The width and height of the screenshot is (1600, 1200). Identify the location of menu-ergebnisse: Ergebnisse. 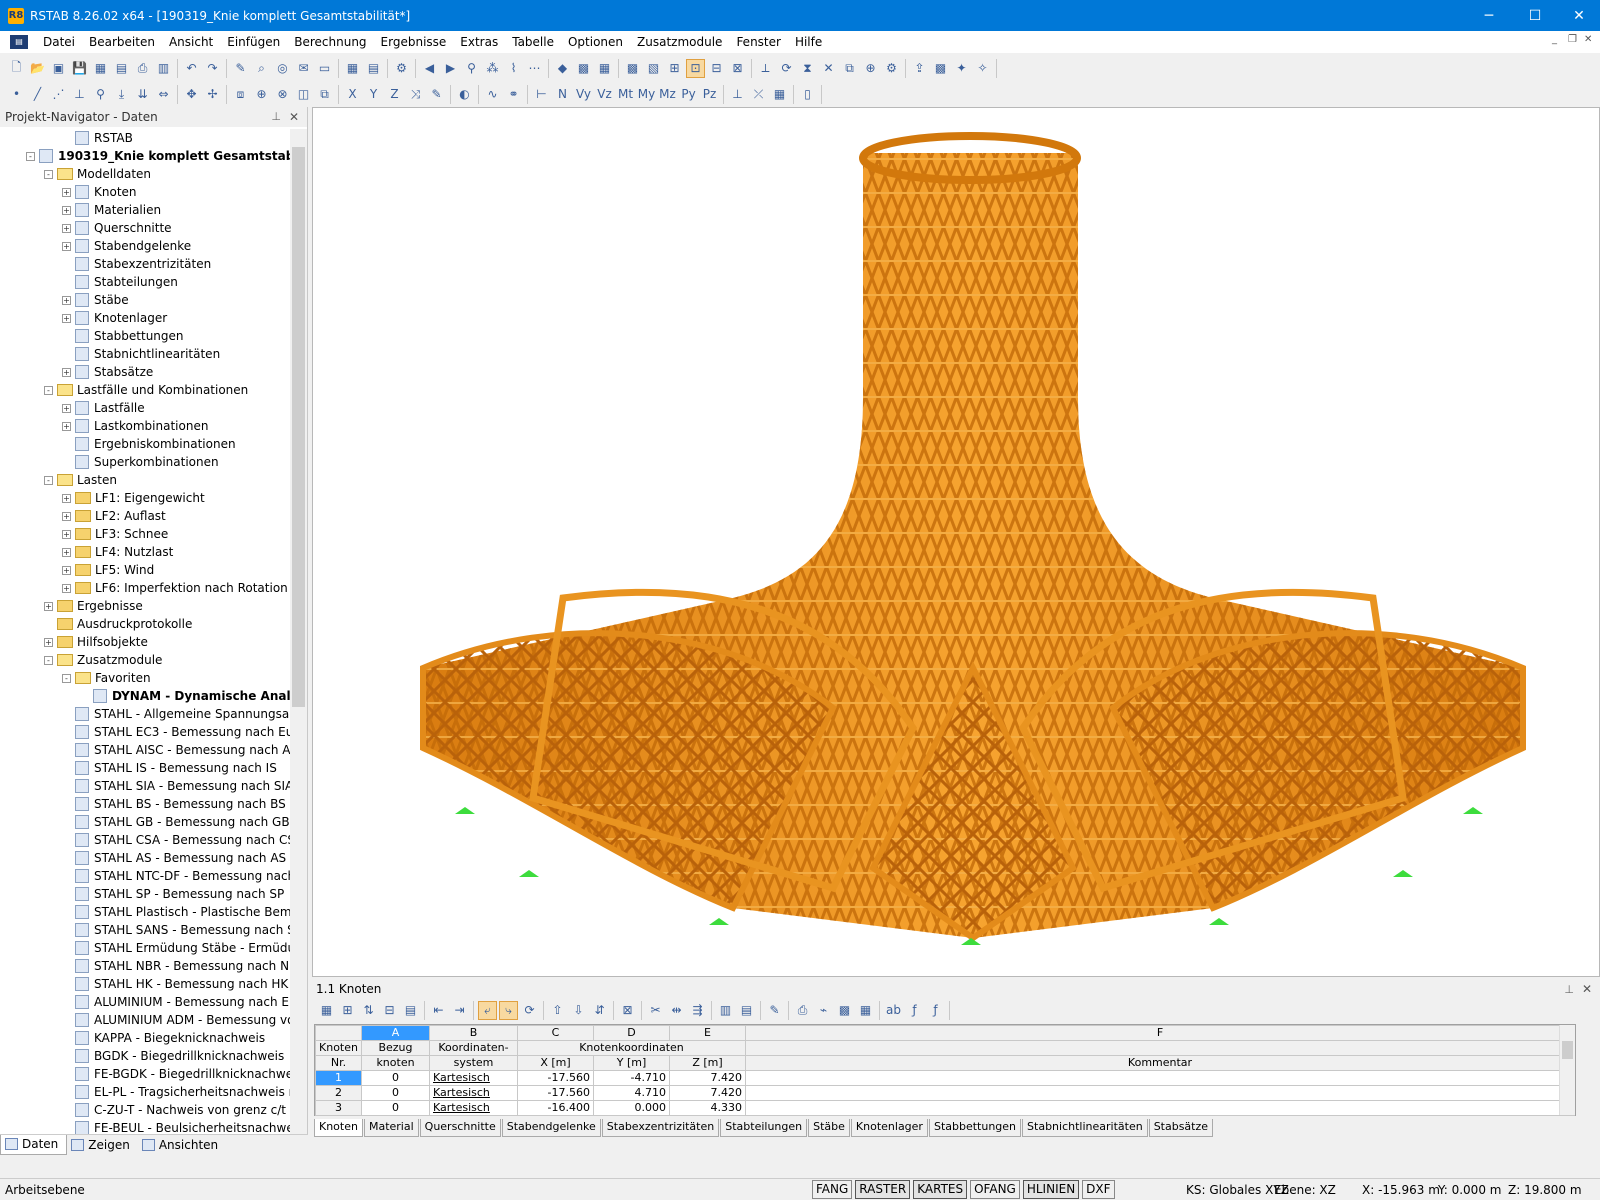
(414, 42).